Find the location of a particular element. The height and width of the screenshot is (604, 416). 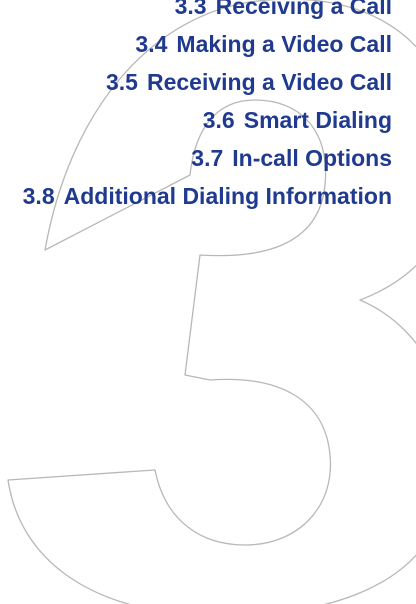

toc-item-title: Making a Video Call is located at coordinates (284, 44).